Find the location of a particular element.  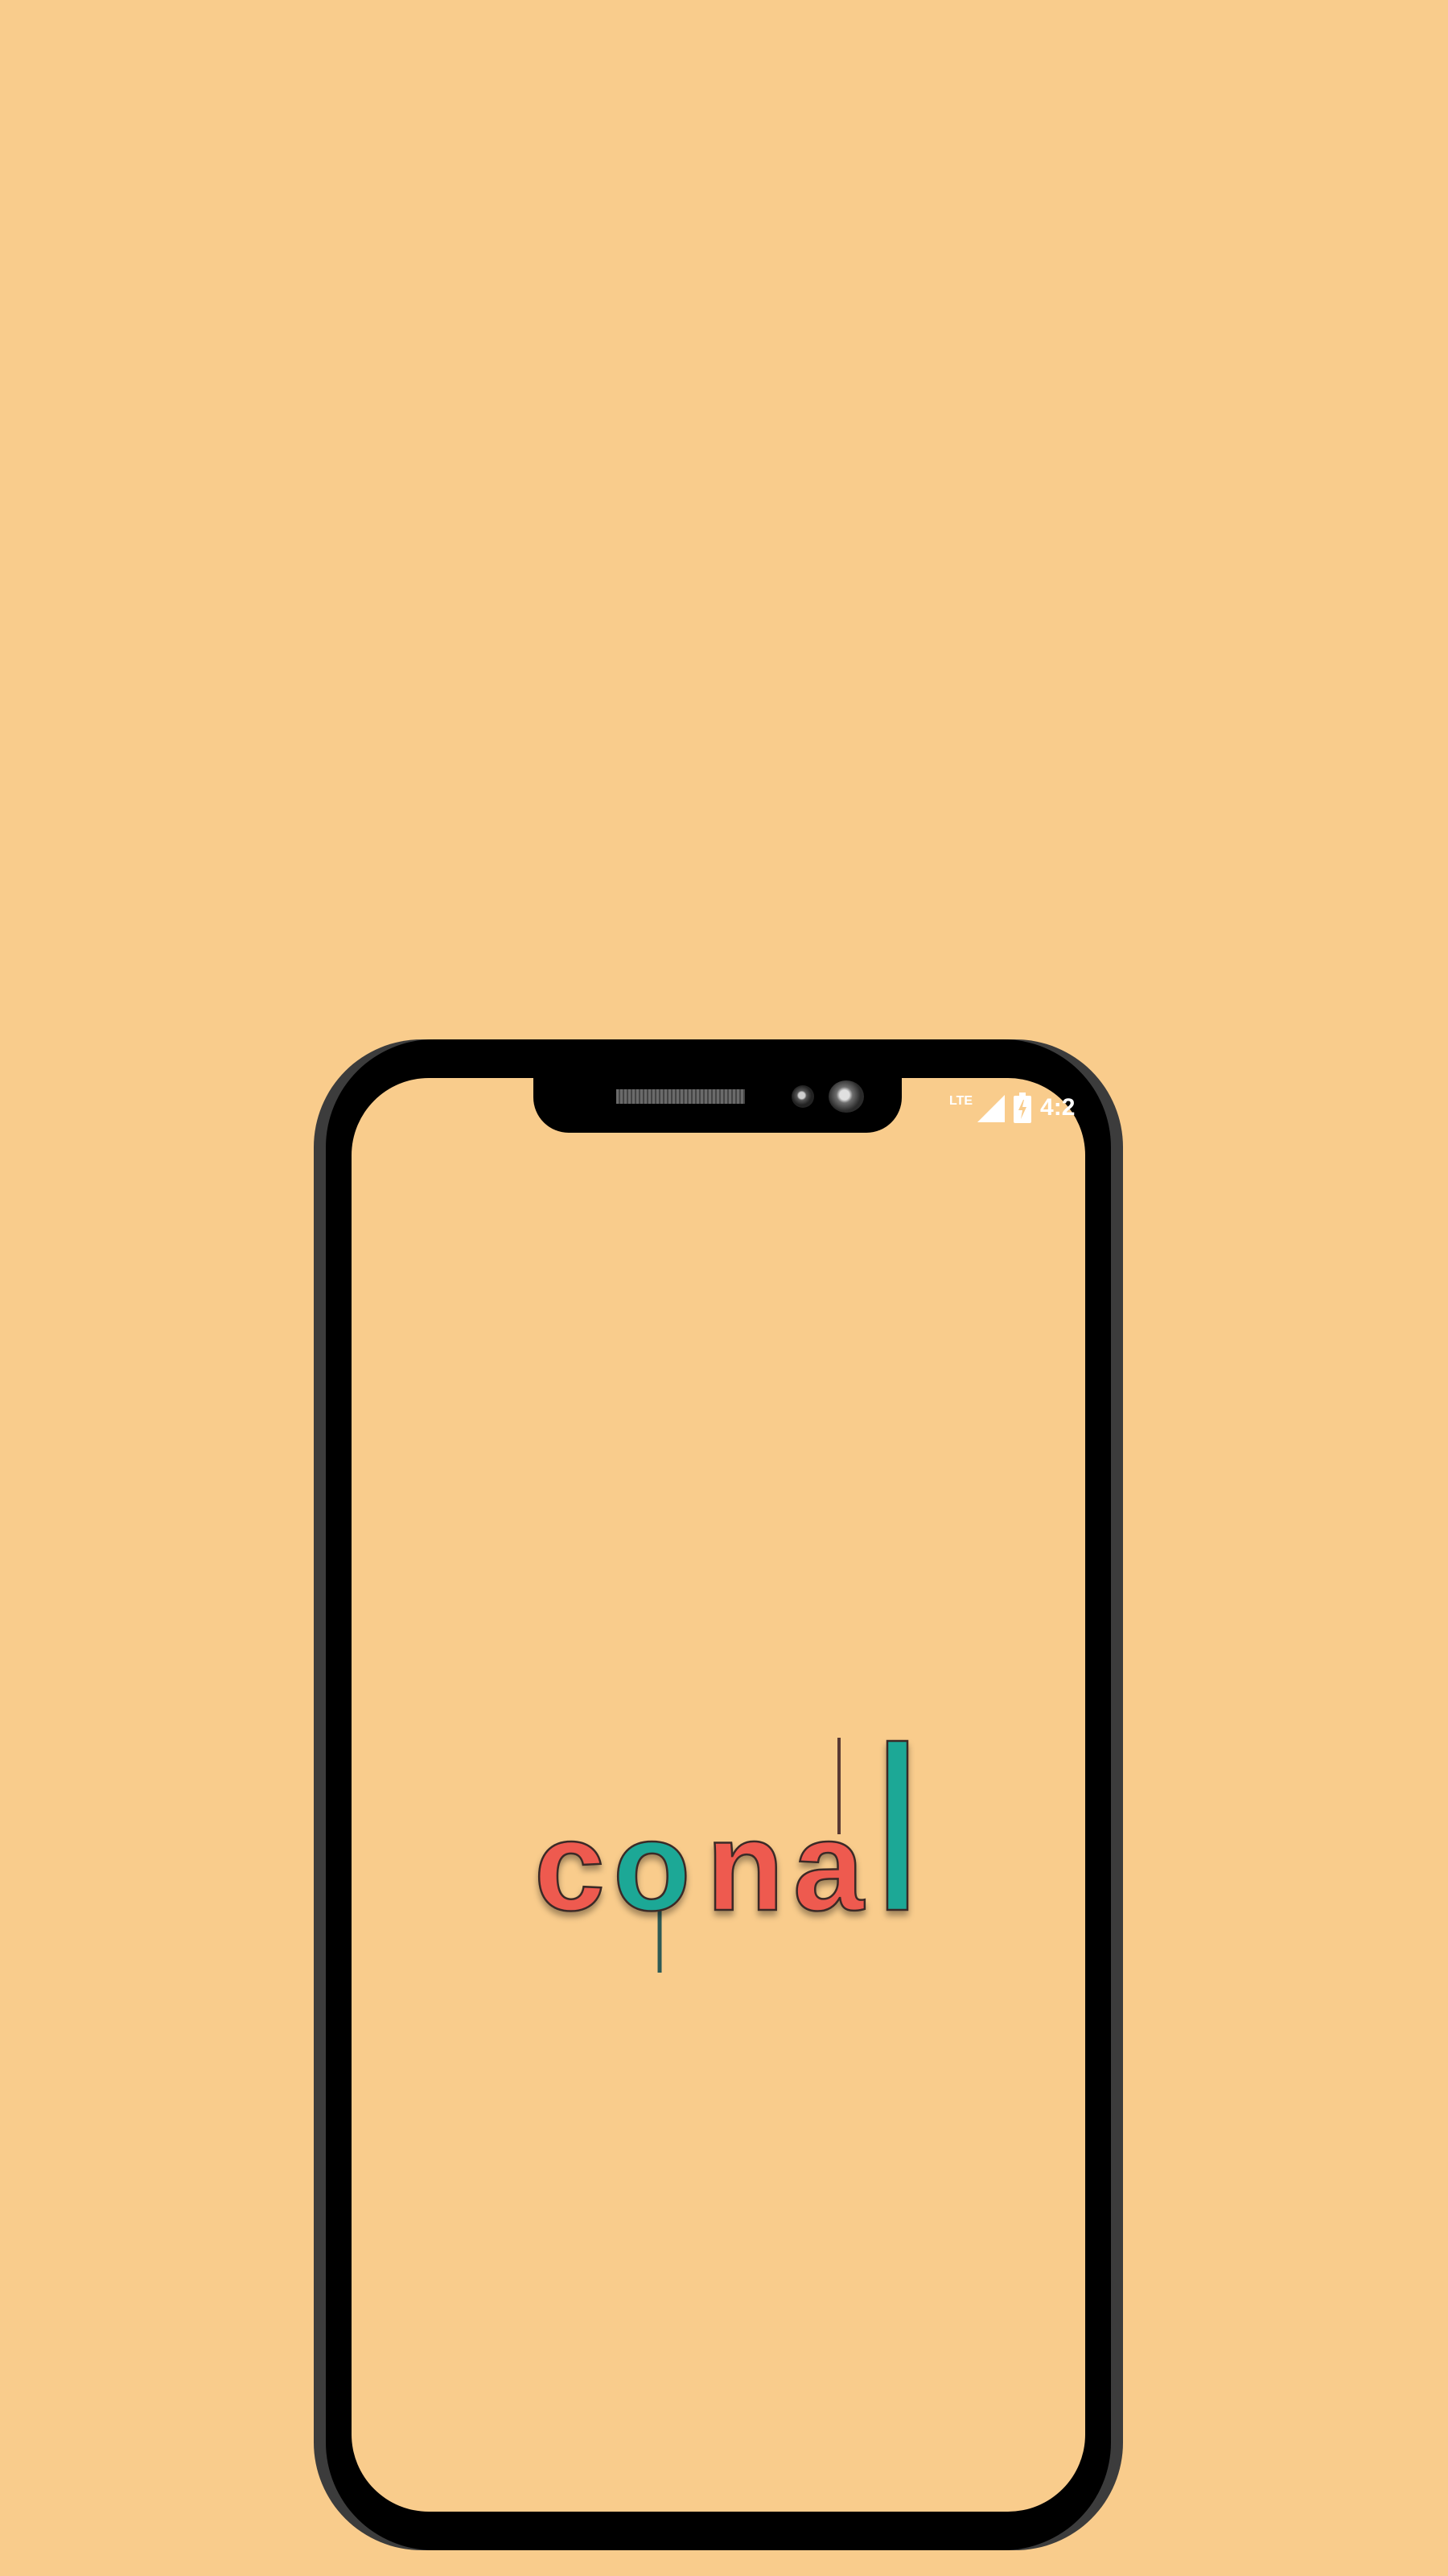

network-type-label: LTE is located at coordinates (961, 1101).